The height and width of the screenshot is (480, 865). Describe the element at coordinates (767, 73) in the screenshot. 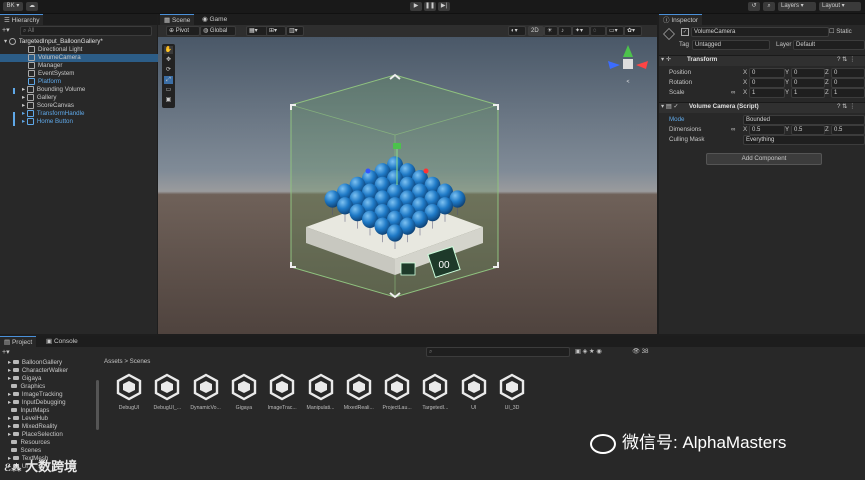

I see `position-x-field: 0` at that location.